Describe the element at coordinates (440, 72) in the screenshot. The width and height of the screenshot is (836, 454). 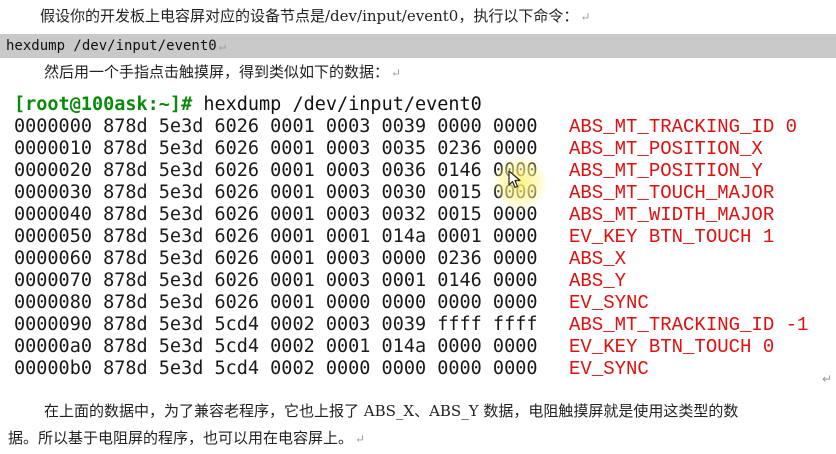
I see `instruction-paragraph: 然后用一个手指点击触摸屏，得到类似如下的数据： ↵` at that location.